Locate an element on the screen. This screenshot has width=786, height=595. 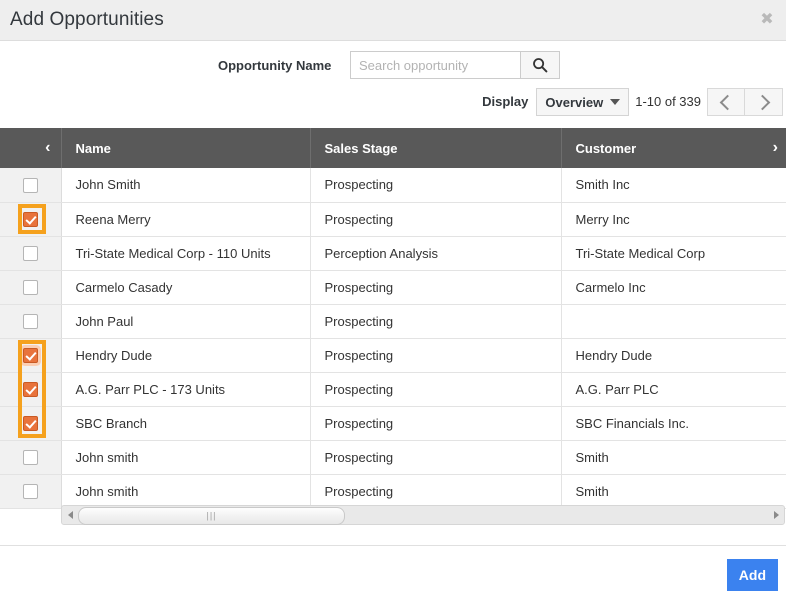
scrollbar-left-button is located at coordinates (70, 515).